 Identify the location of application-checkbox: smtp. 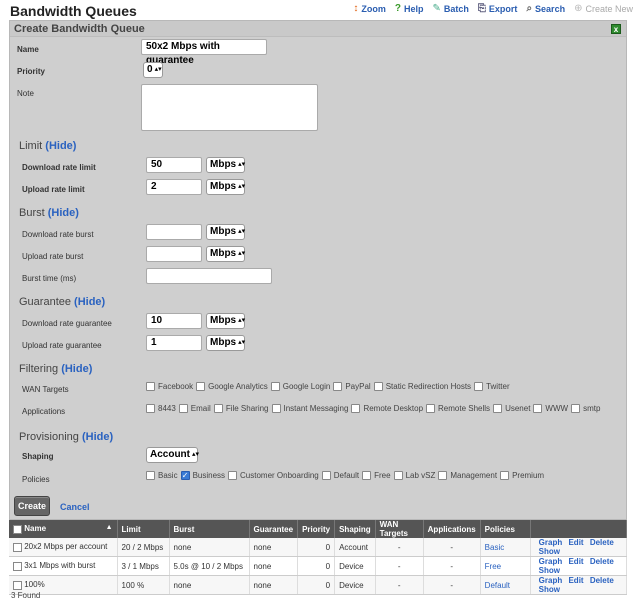
(585, 408).